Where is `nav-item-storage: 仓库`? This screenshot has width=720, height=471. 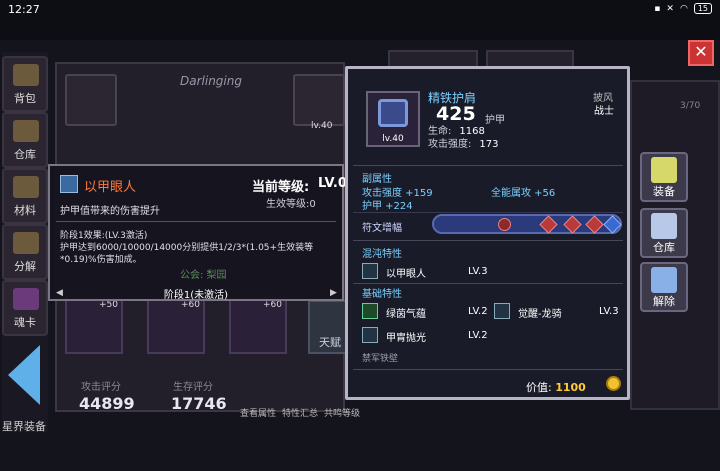
nav-item-storage: 仓库 is located at coordinates (25, 140).